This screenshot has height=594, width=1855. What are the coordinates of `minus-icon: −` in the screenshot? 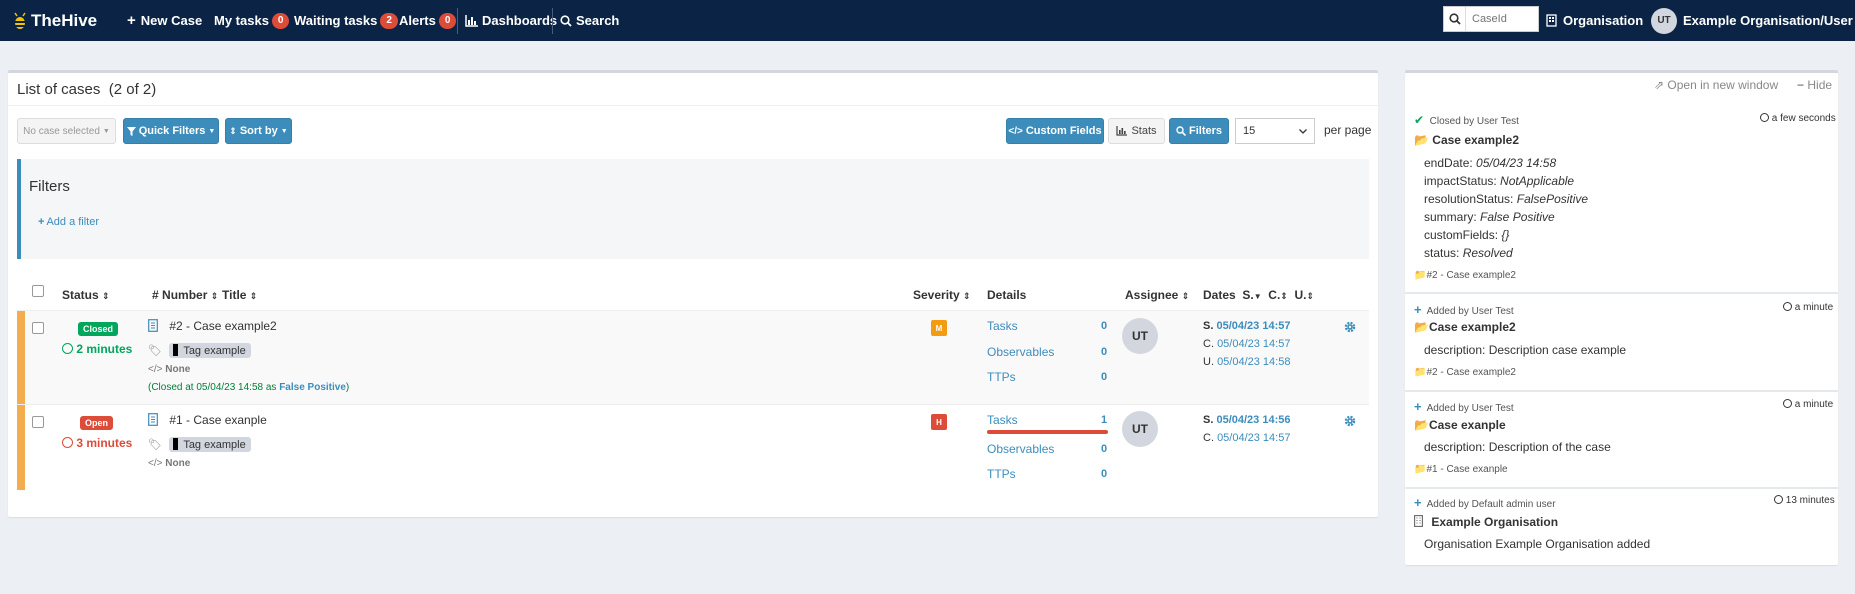 It's located at (1801, 85).